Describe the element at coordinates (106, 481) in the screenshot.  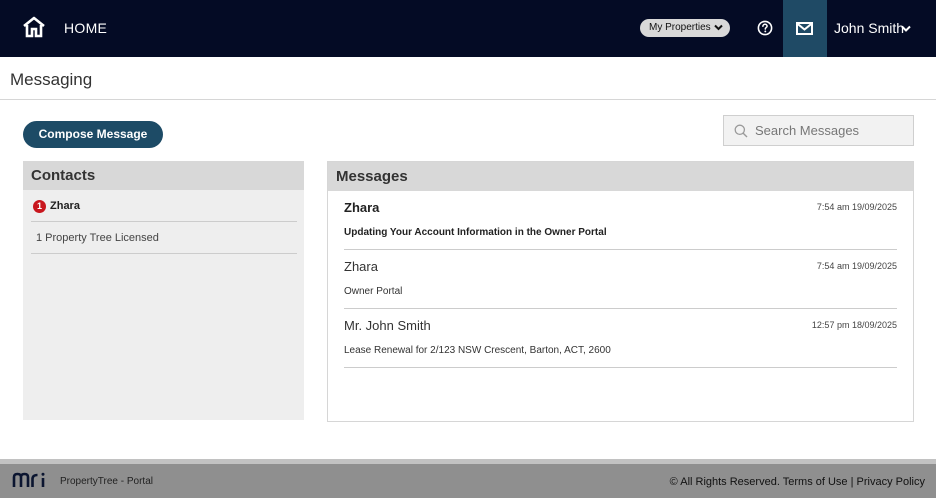
I see `footer-brand: PropertyTree - Portal` at that location.